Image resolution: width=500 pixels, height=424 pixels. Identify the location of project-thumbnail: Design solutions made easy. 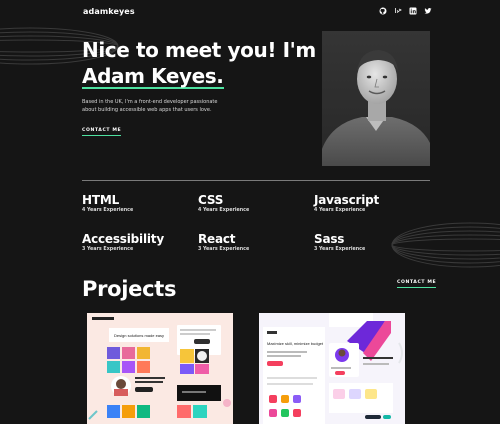
(160, 368).